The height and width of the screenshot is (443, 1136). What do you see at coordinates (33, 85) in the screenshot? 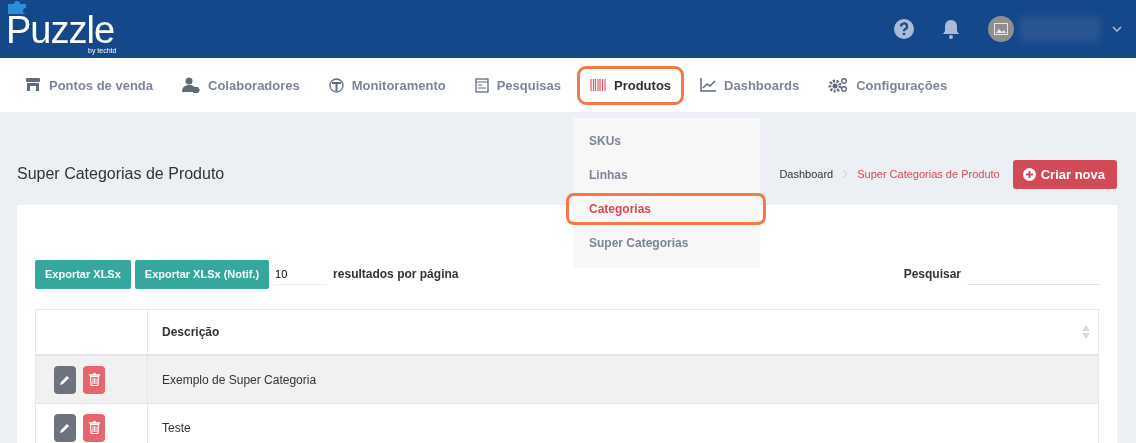
I see `store-icon` at bounding box center [33, 85].